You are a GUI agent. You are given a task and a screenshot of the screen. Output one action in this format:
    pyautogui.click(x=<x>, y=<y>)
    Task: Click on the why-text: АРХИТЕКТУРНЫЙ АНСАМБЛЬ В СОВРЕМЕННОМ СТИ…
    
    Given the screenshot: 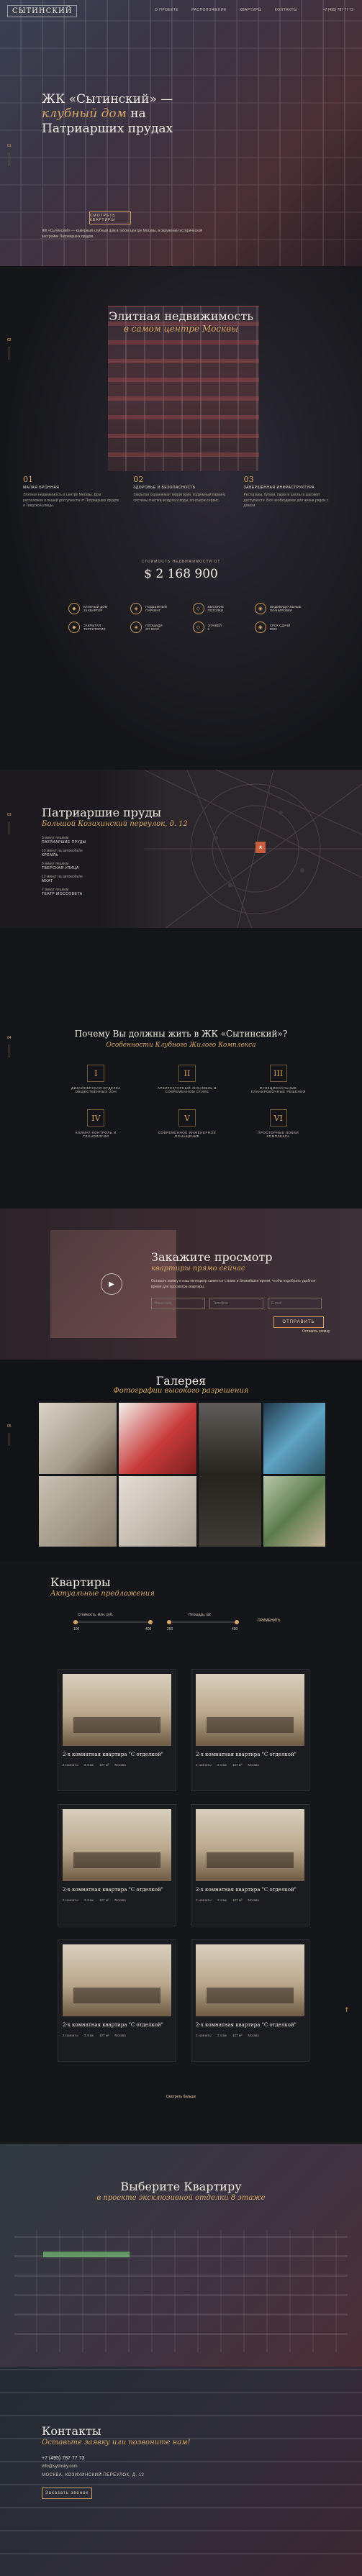 What is the action you would take?
    pyautogui.click(x=187, y=1089)
    